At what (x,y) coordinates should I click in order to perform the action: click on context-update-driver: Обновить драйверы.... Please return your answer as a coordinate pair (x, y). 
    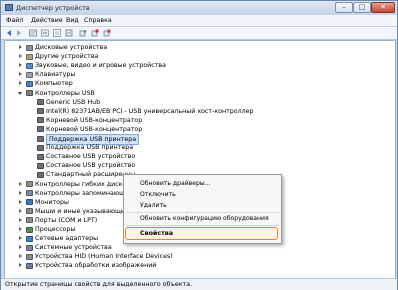
    Looking at the image, I should click on (175, 183).